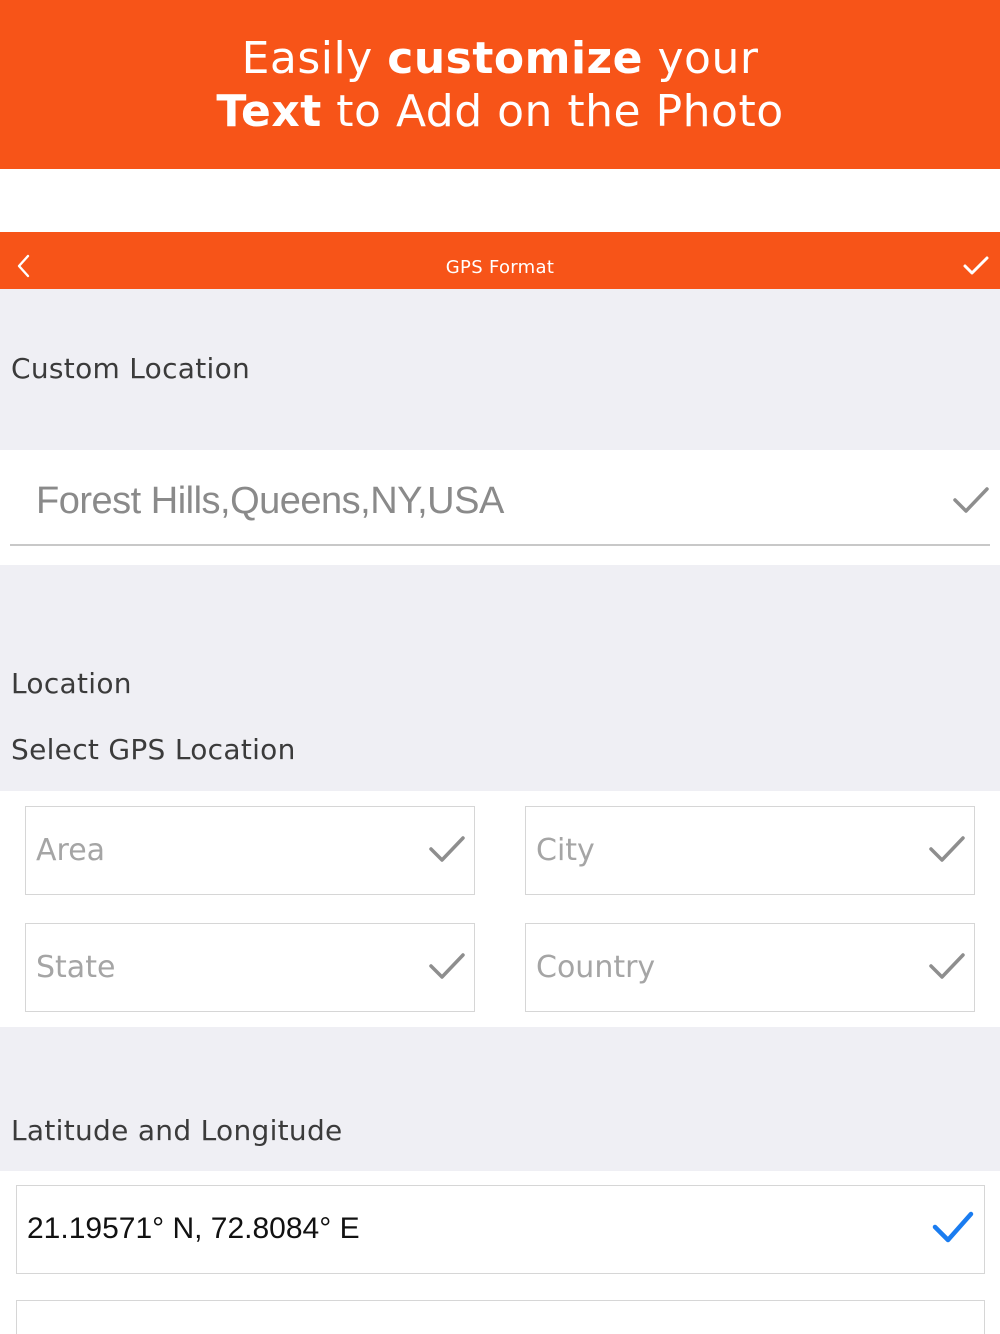 This screenshot has width=1000, height=1334. What do you see at coordinates (76, 967) in the screenshot?
I see `state-placeholder: State` at bounding box center [76, 967].